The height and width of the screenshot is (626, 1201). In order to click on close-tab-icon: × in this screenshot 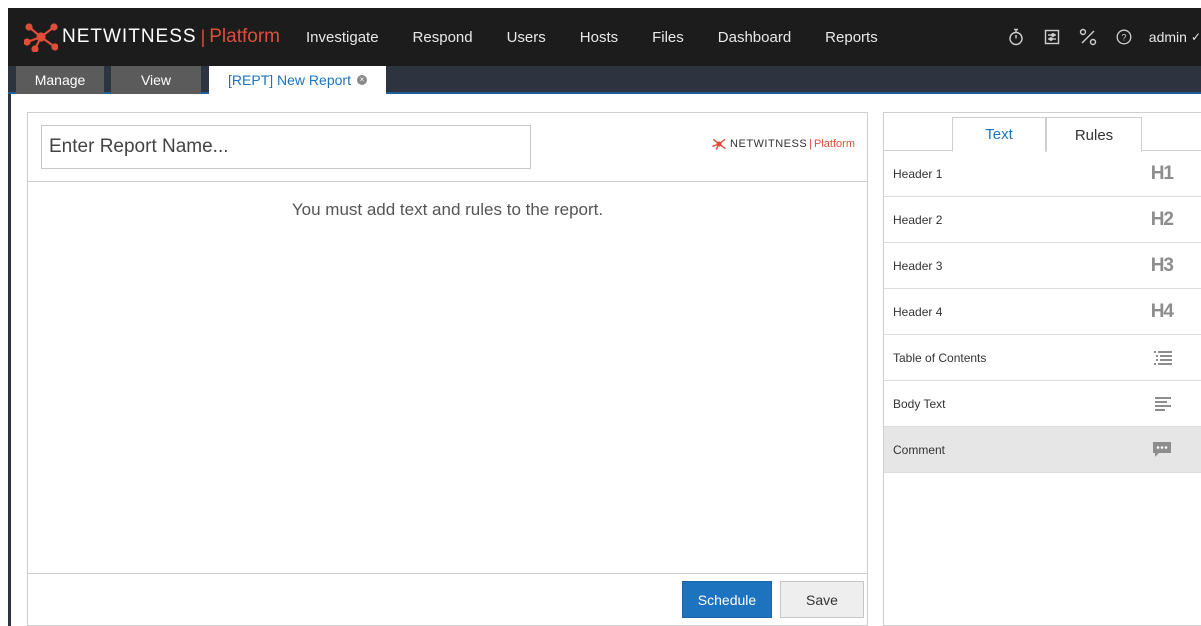, I will do `click(361, 80)`.